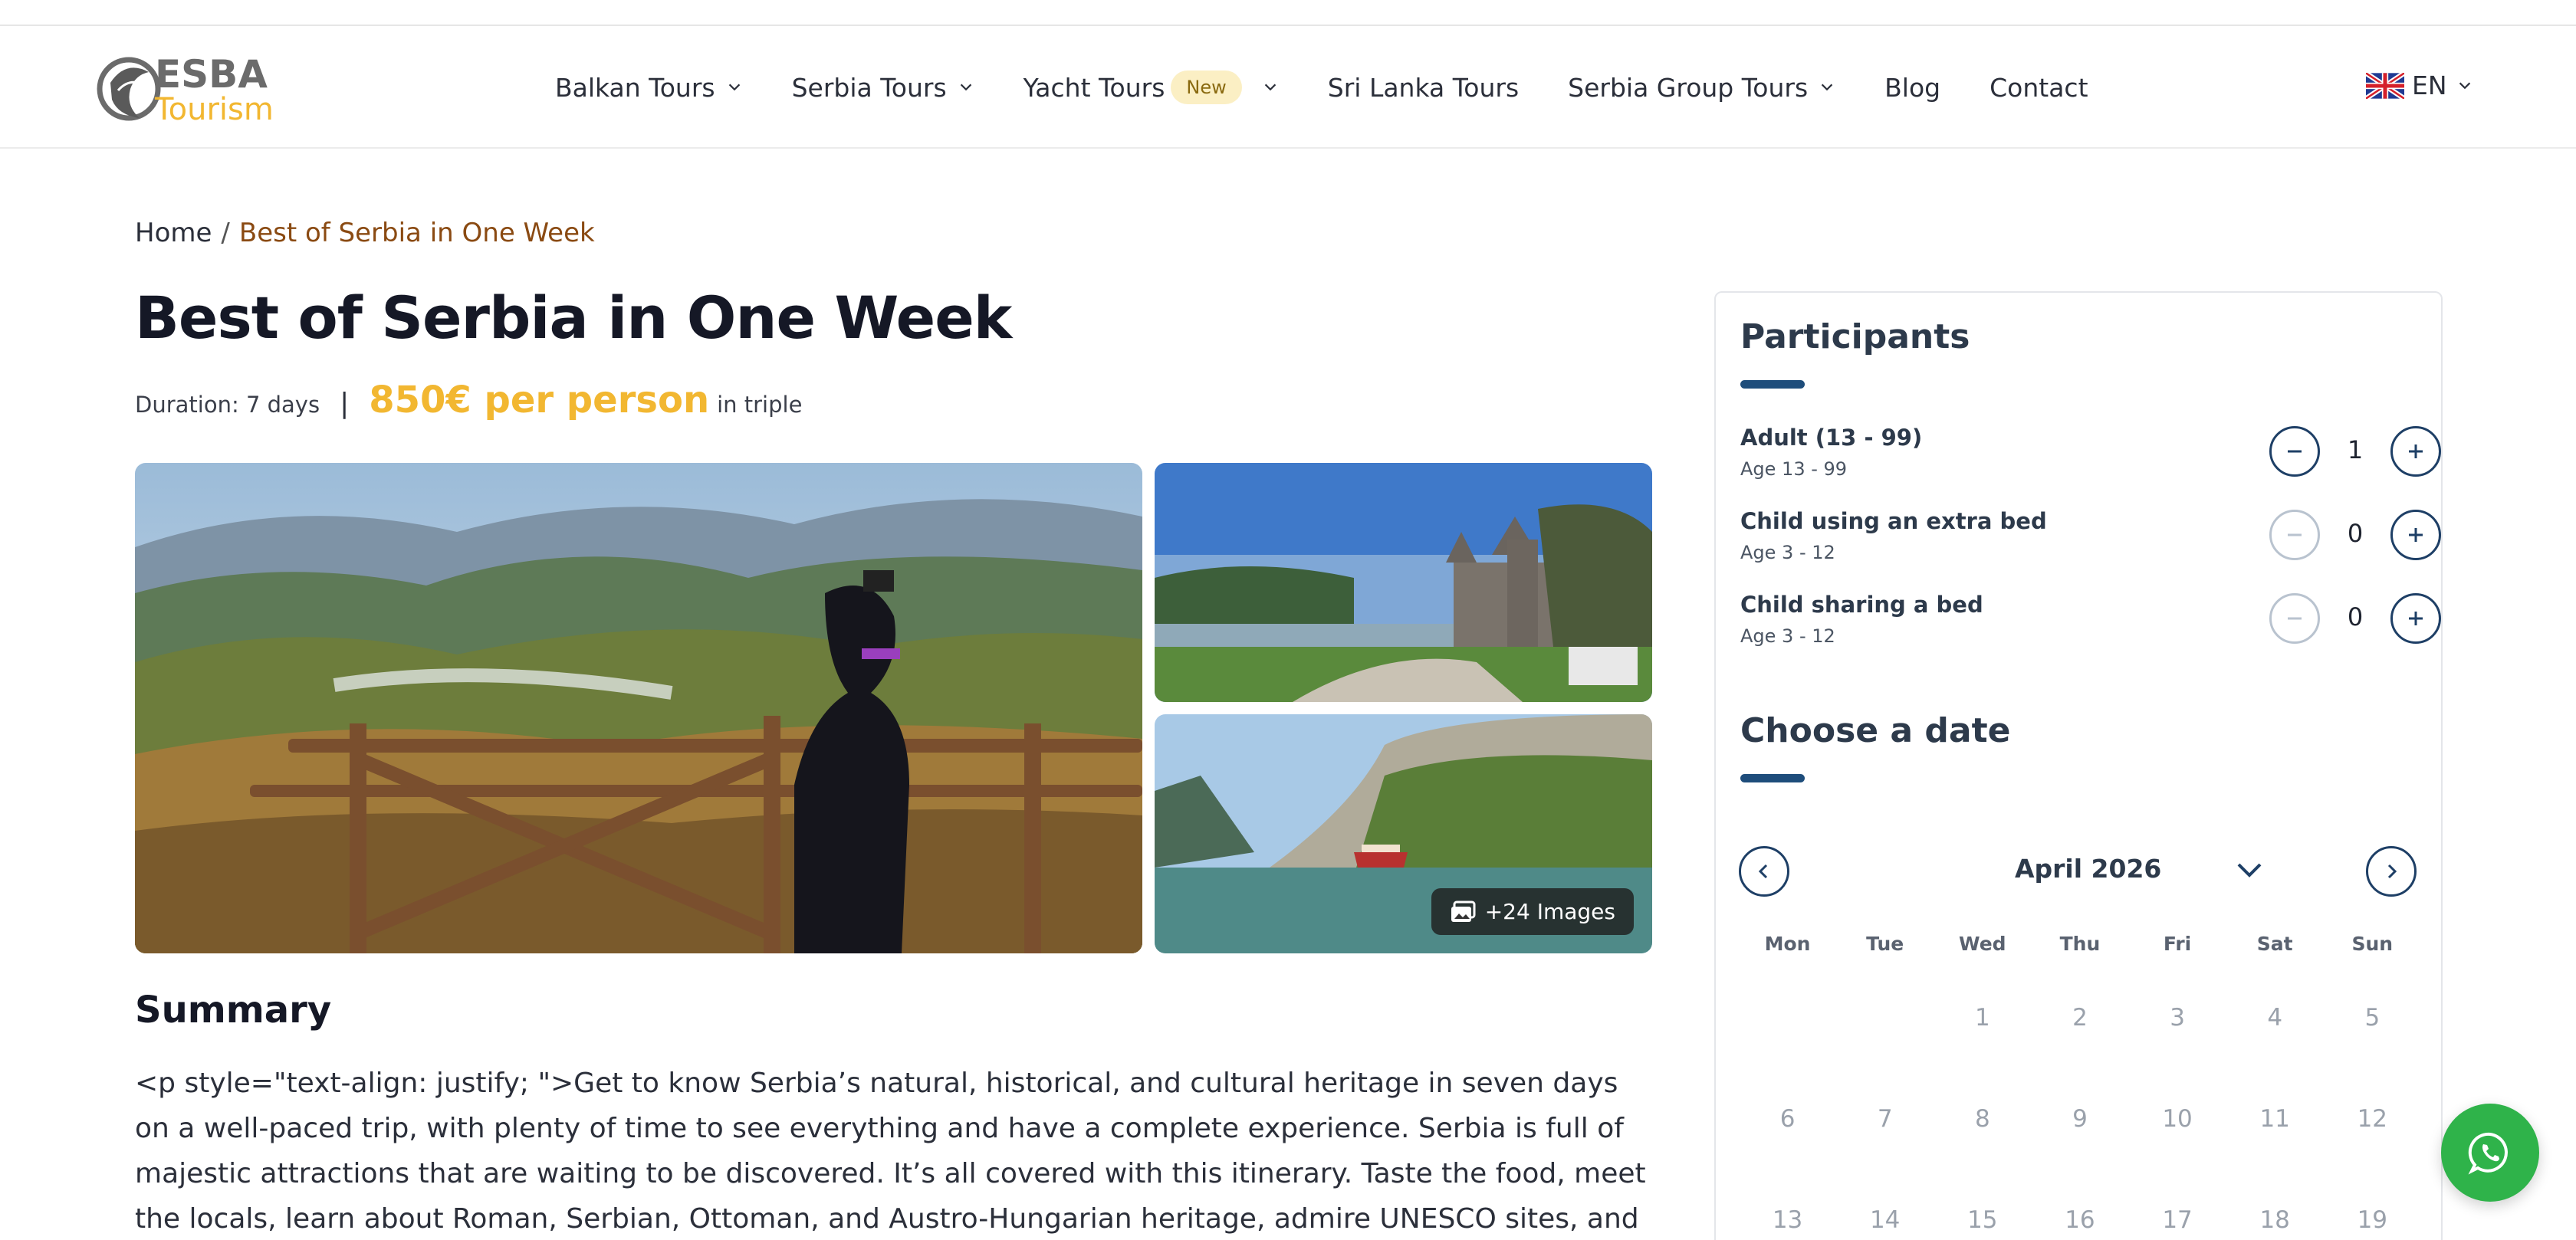  What do you see at coordinates (2373, 944) in the screenshot?
I see `weekday-label: Sun` at bounding box center [2373, 944].